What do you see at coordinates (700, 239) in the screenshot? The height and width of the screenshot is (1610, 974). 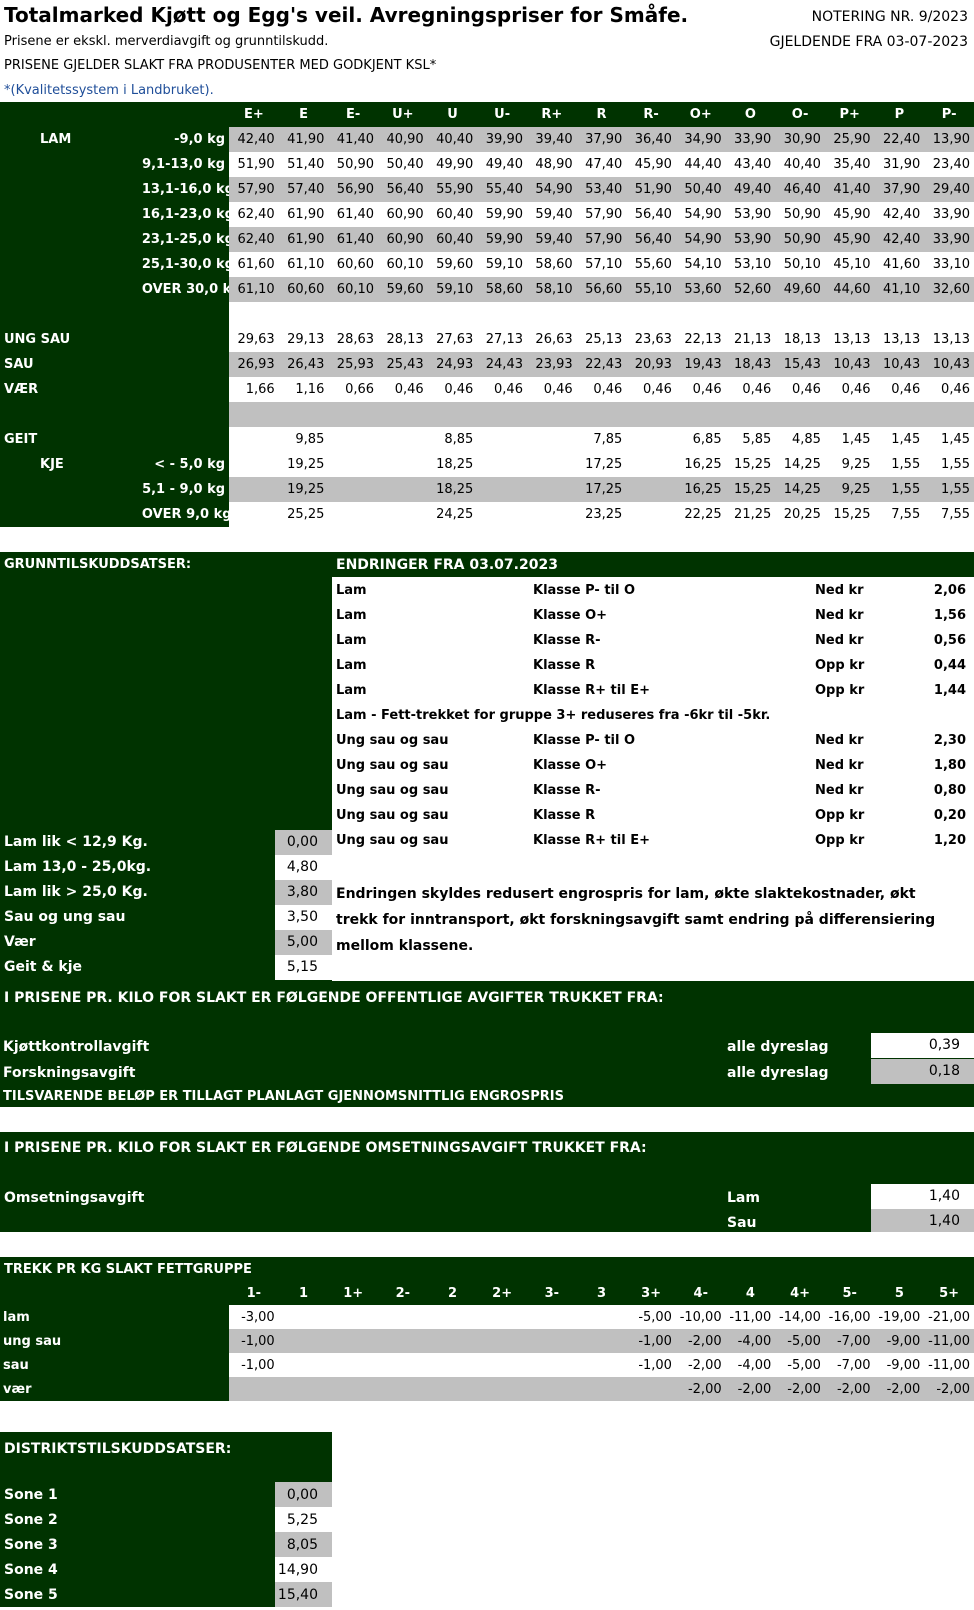 I see `price-cell: 54,90` at bounding box center [700, 239].